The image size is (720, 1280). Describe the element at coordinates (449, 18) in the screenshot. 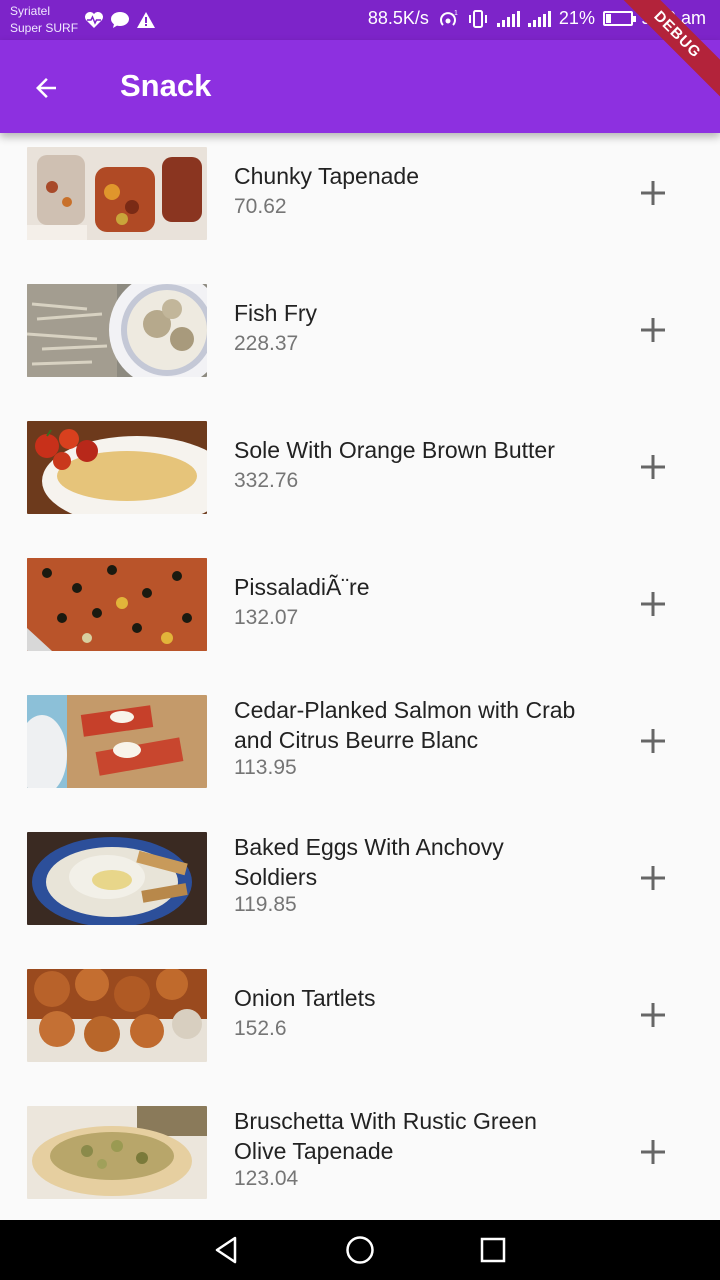

I see `hotspot-icon: 1` at that location.